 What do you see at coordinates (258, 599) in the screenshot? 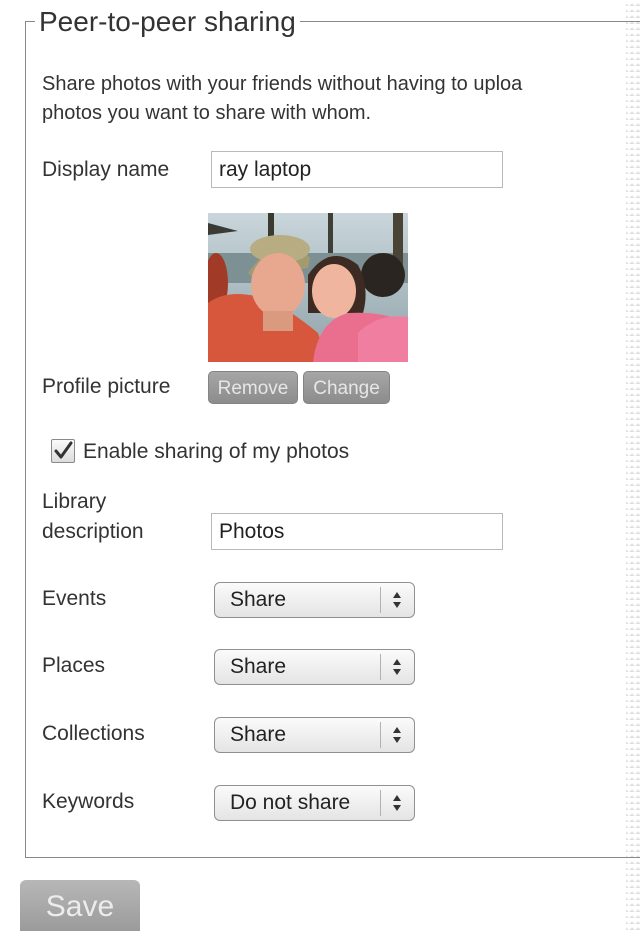
I see `events-select-value: Share` at bounding box center [258, 599].